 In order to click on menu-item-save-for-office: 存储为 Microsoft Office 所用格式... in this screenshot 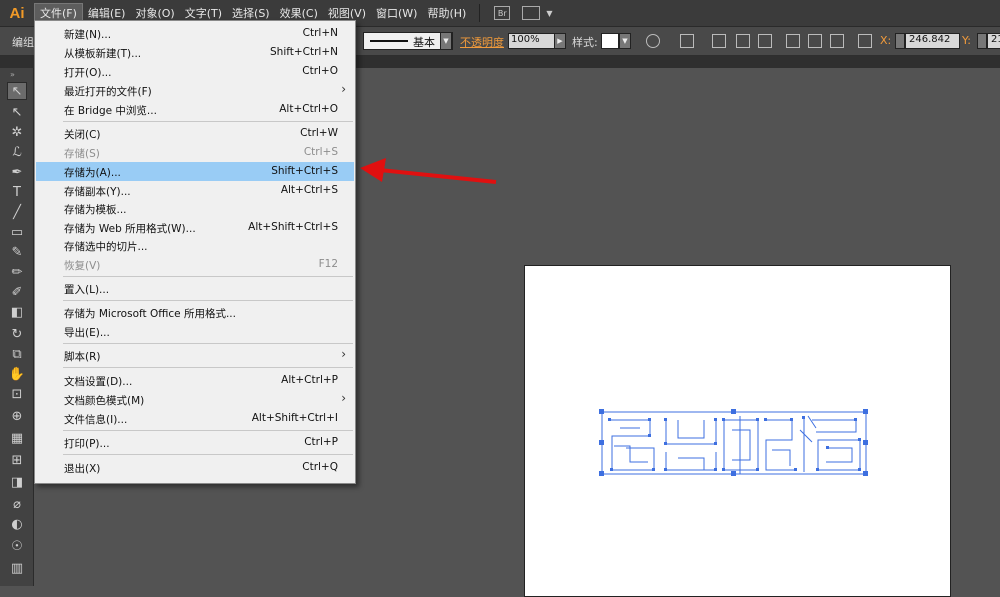, I will do `click(195, 312)`.